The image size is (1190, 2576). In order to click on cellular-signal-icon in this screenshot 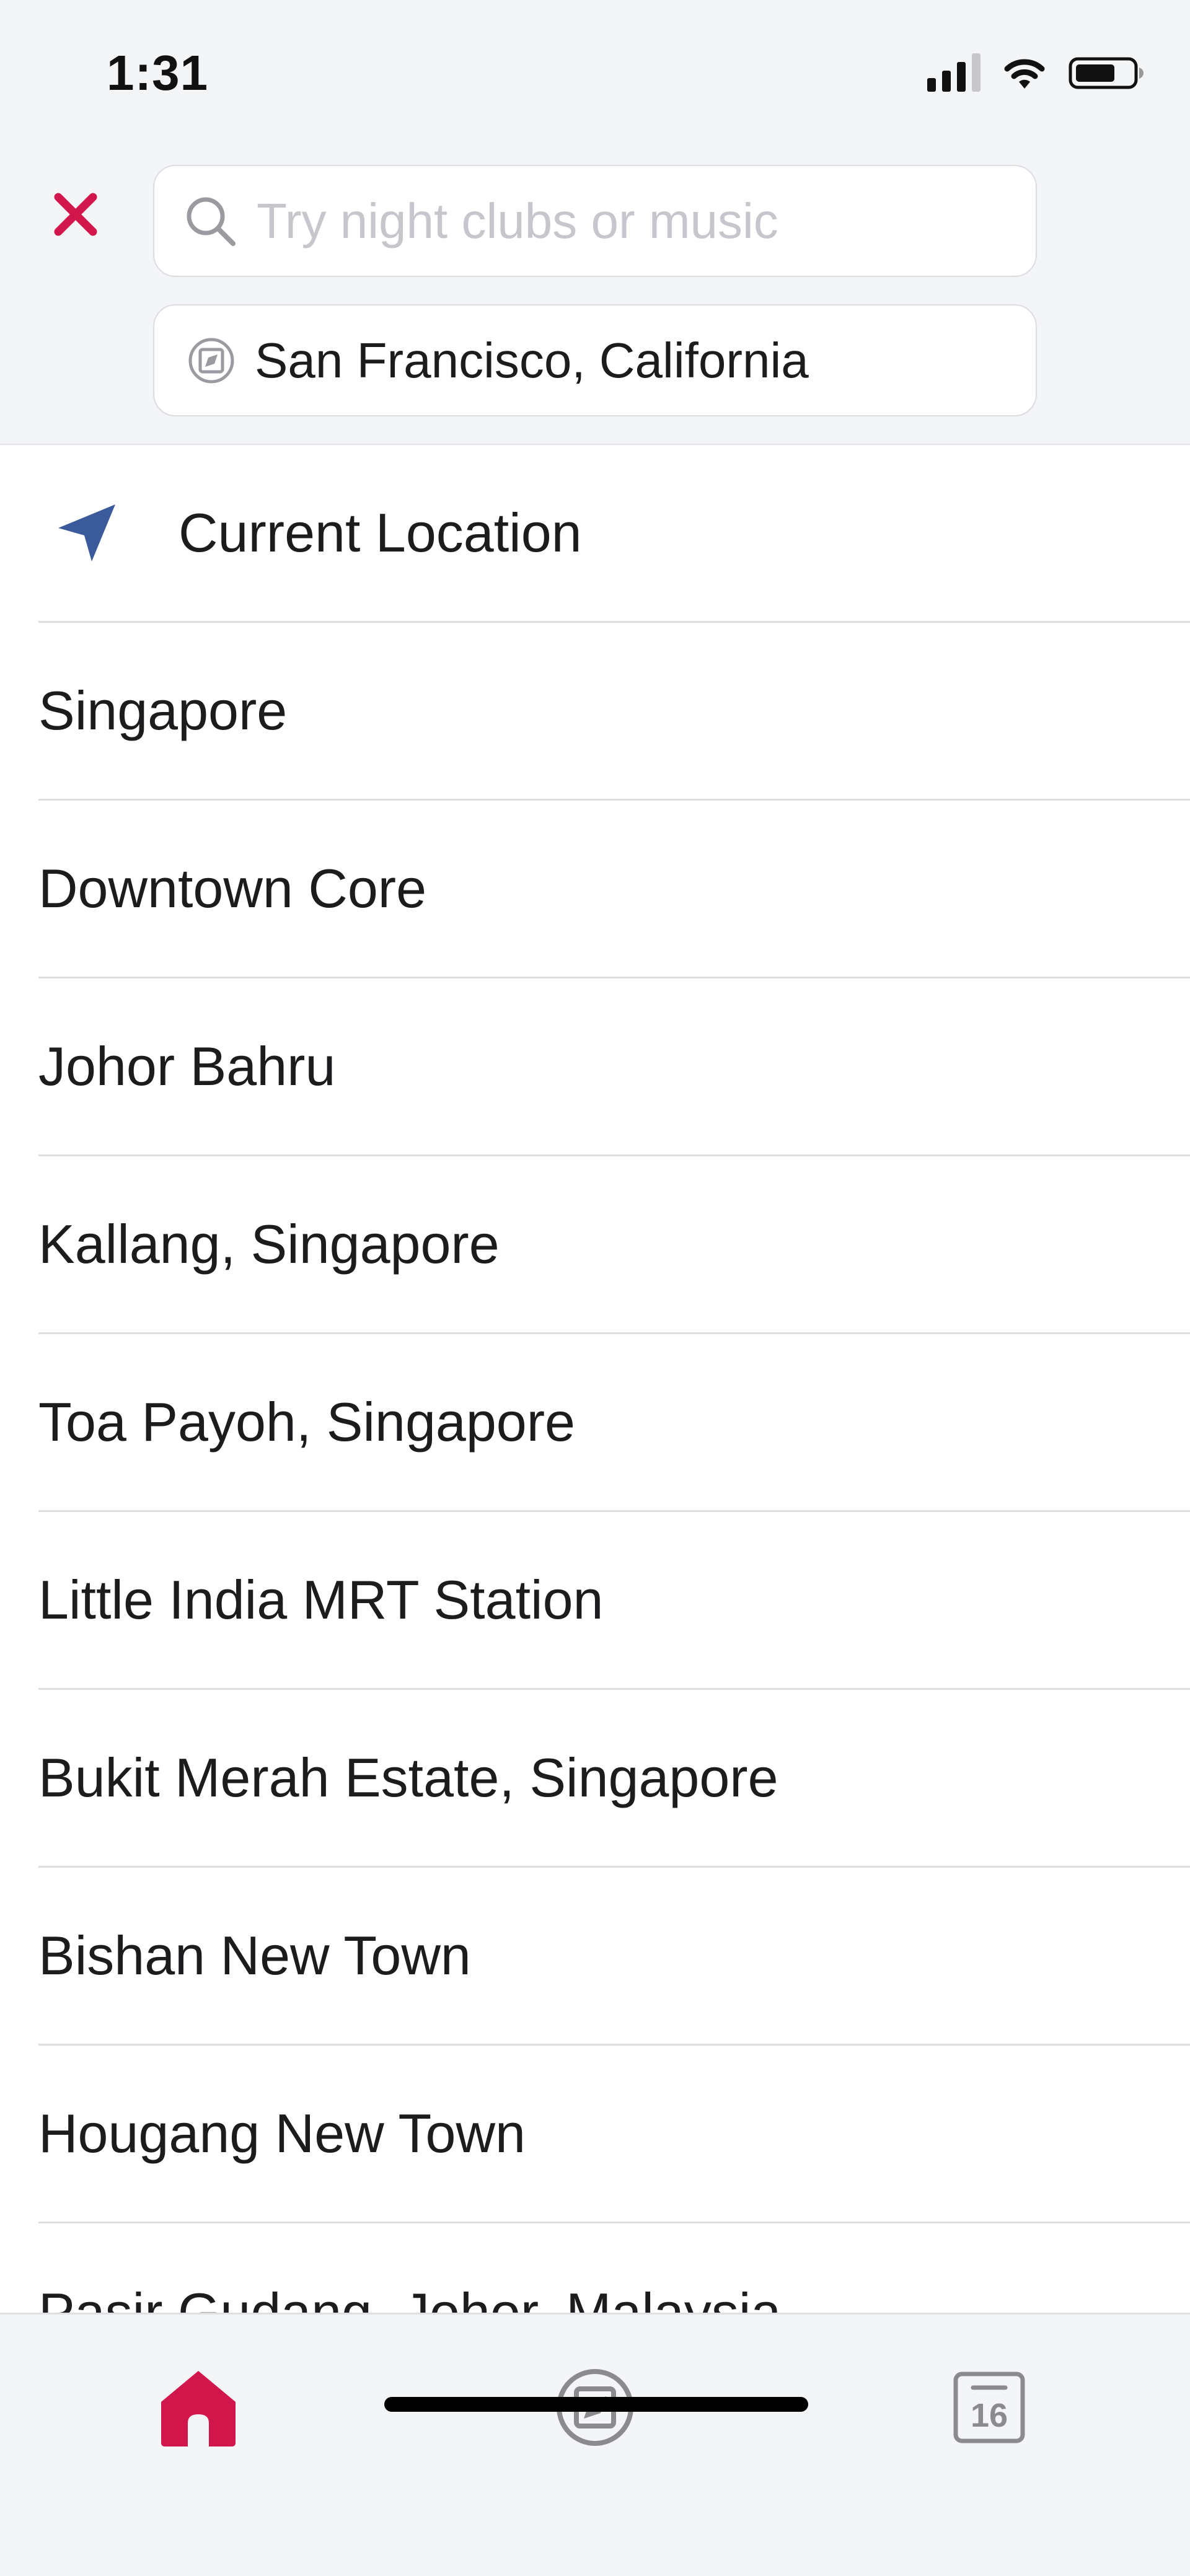, I will do `click(954, 72)`.